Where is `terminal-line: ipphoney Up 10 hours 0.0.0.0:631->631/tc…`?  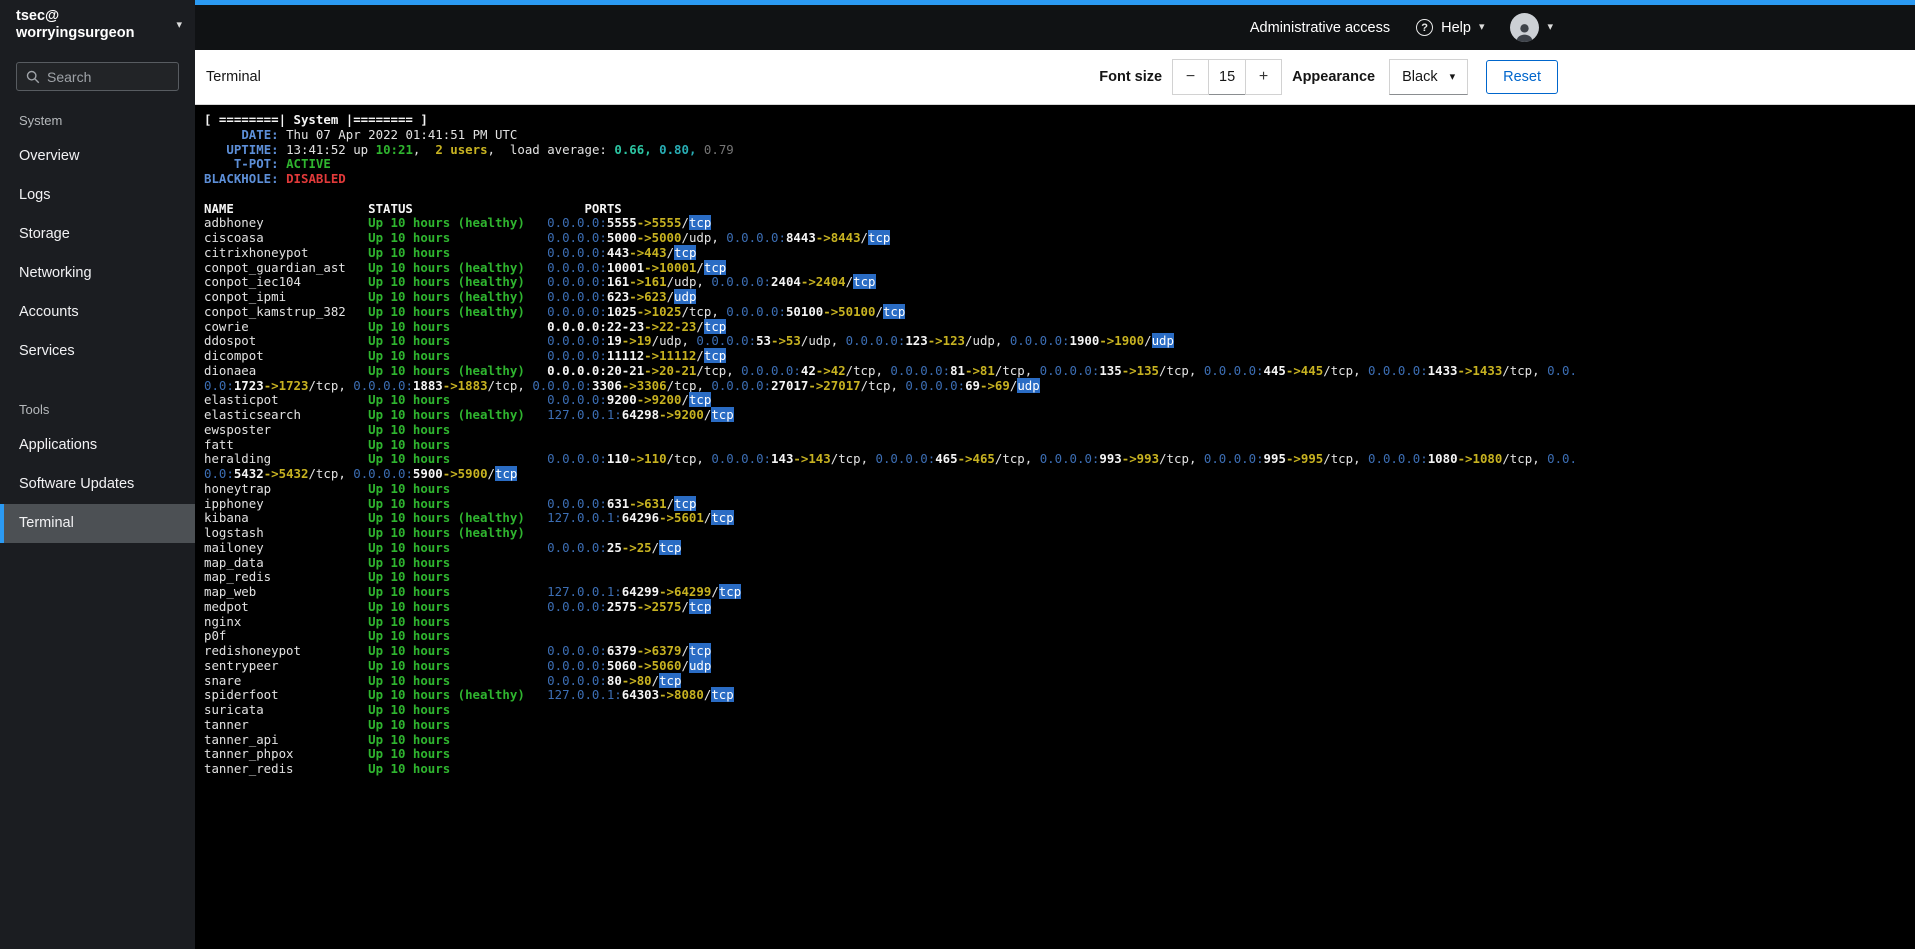 terminal-line: ipphoney Up 10 hours 0.0.0.0:631->631/tc… is located at coordinates (892, 503).